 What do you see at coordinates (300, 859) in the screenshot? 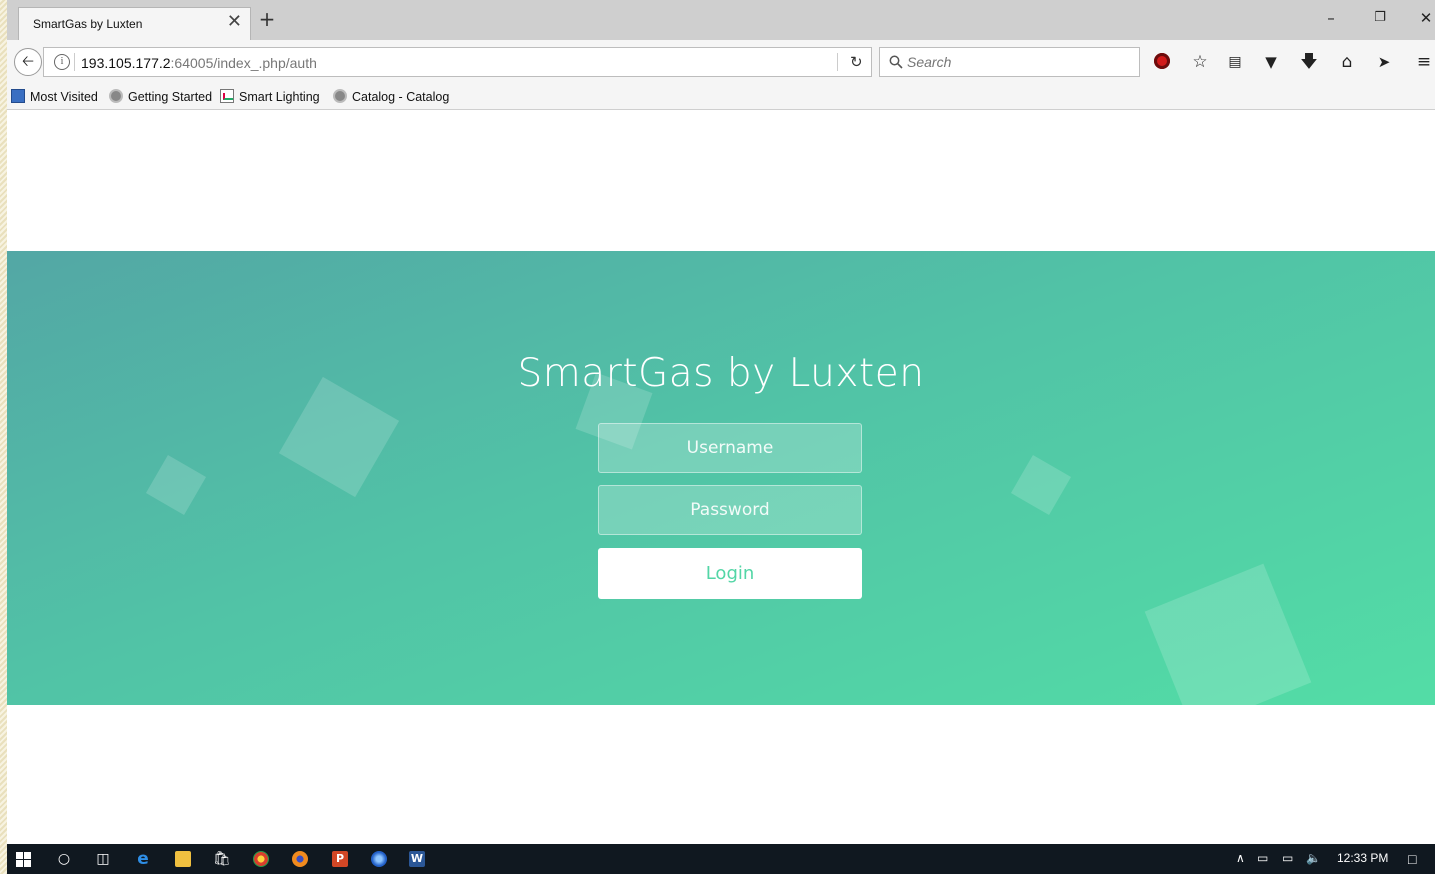
I see `firefox-icon` at bounding box center [300, 859].